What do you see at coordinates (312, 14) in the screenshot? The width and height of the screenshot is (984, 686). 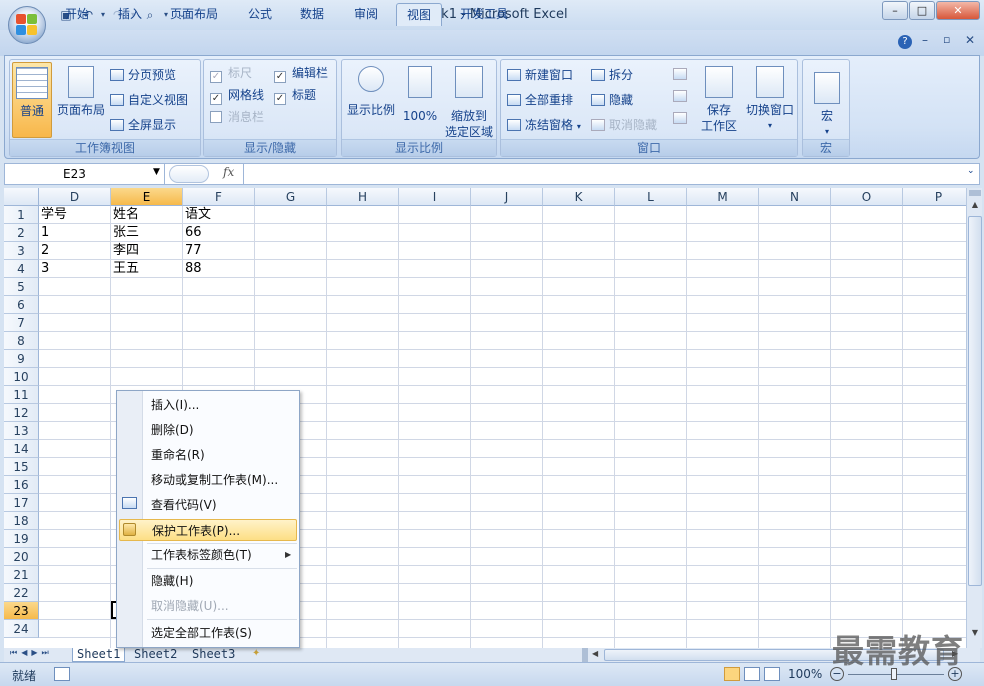 I see `tab-data: 数据` at bounding box center [312, 14].